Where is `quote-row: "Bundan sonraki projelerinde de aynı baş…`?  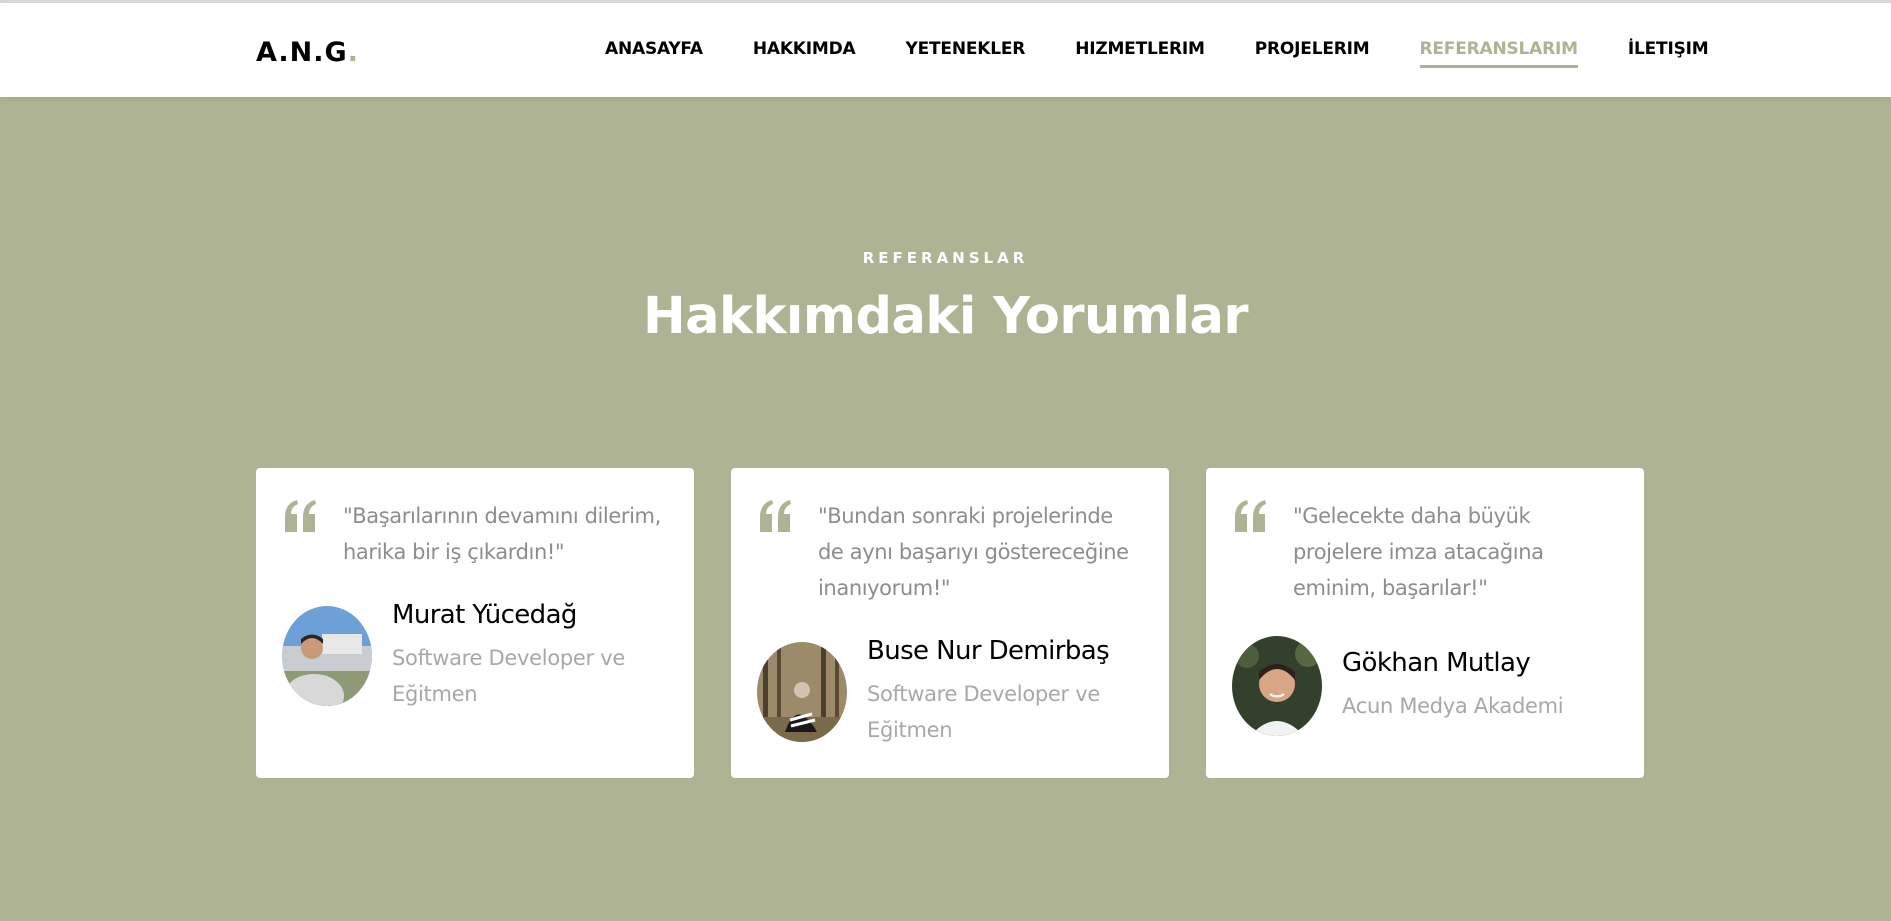
quote-row: "Bundan sonraki projelerinde de aynı baş… is located at coordinates (950, 552).